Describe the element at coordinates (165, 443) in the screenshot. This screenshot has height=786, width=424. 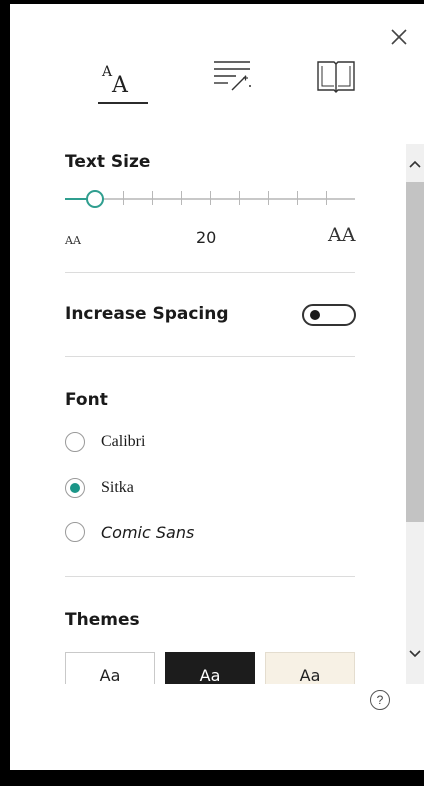
I see `font-option-calibri: Calibri` at that location.